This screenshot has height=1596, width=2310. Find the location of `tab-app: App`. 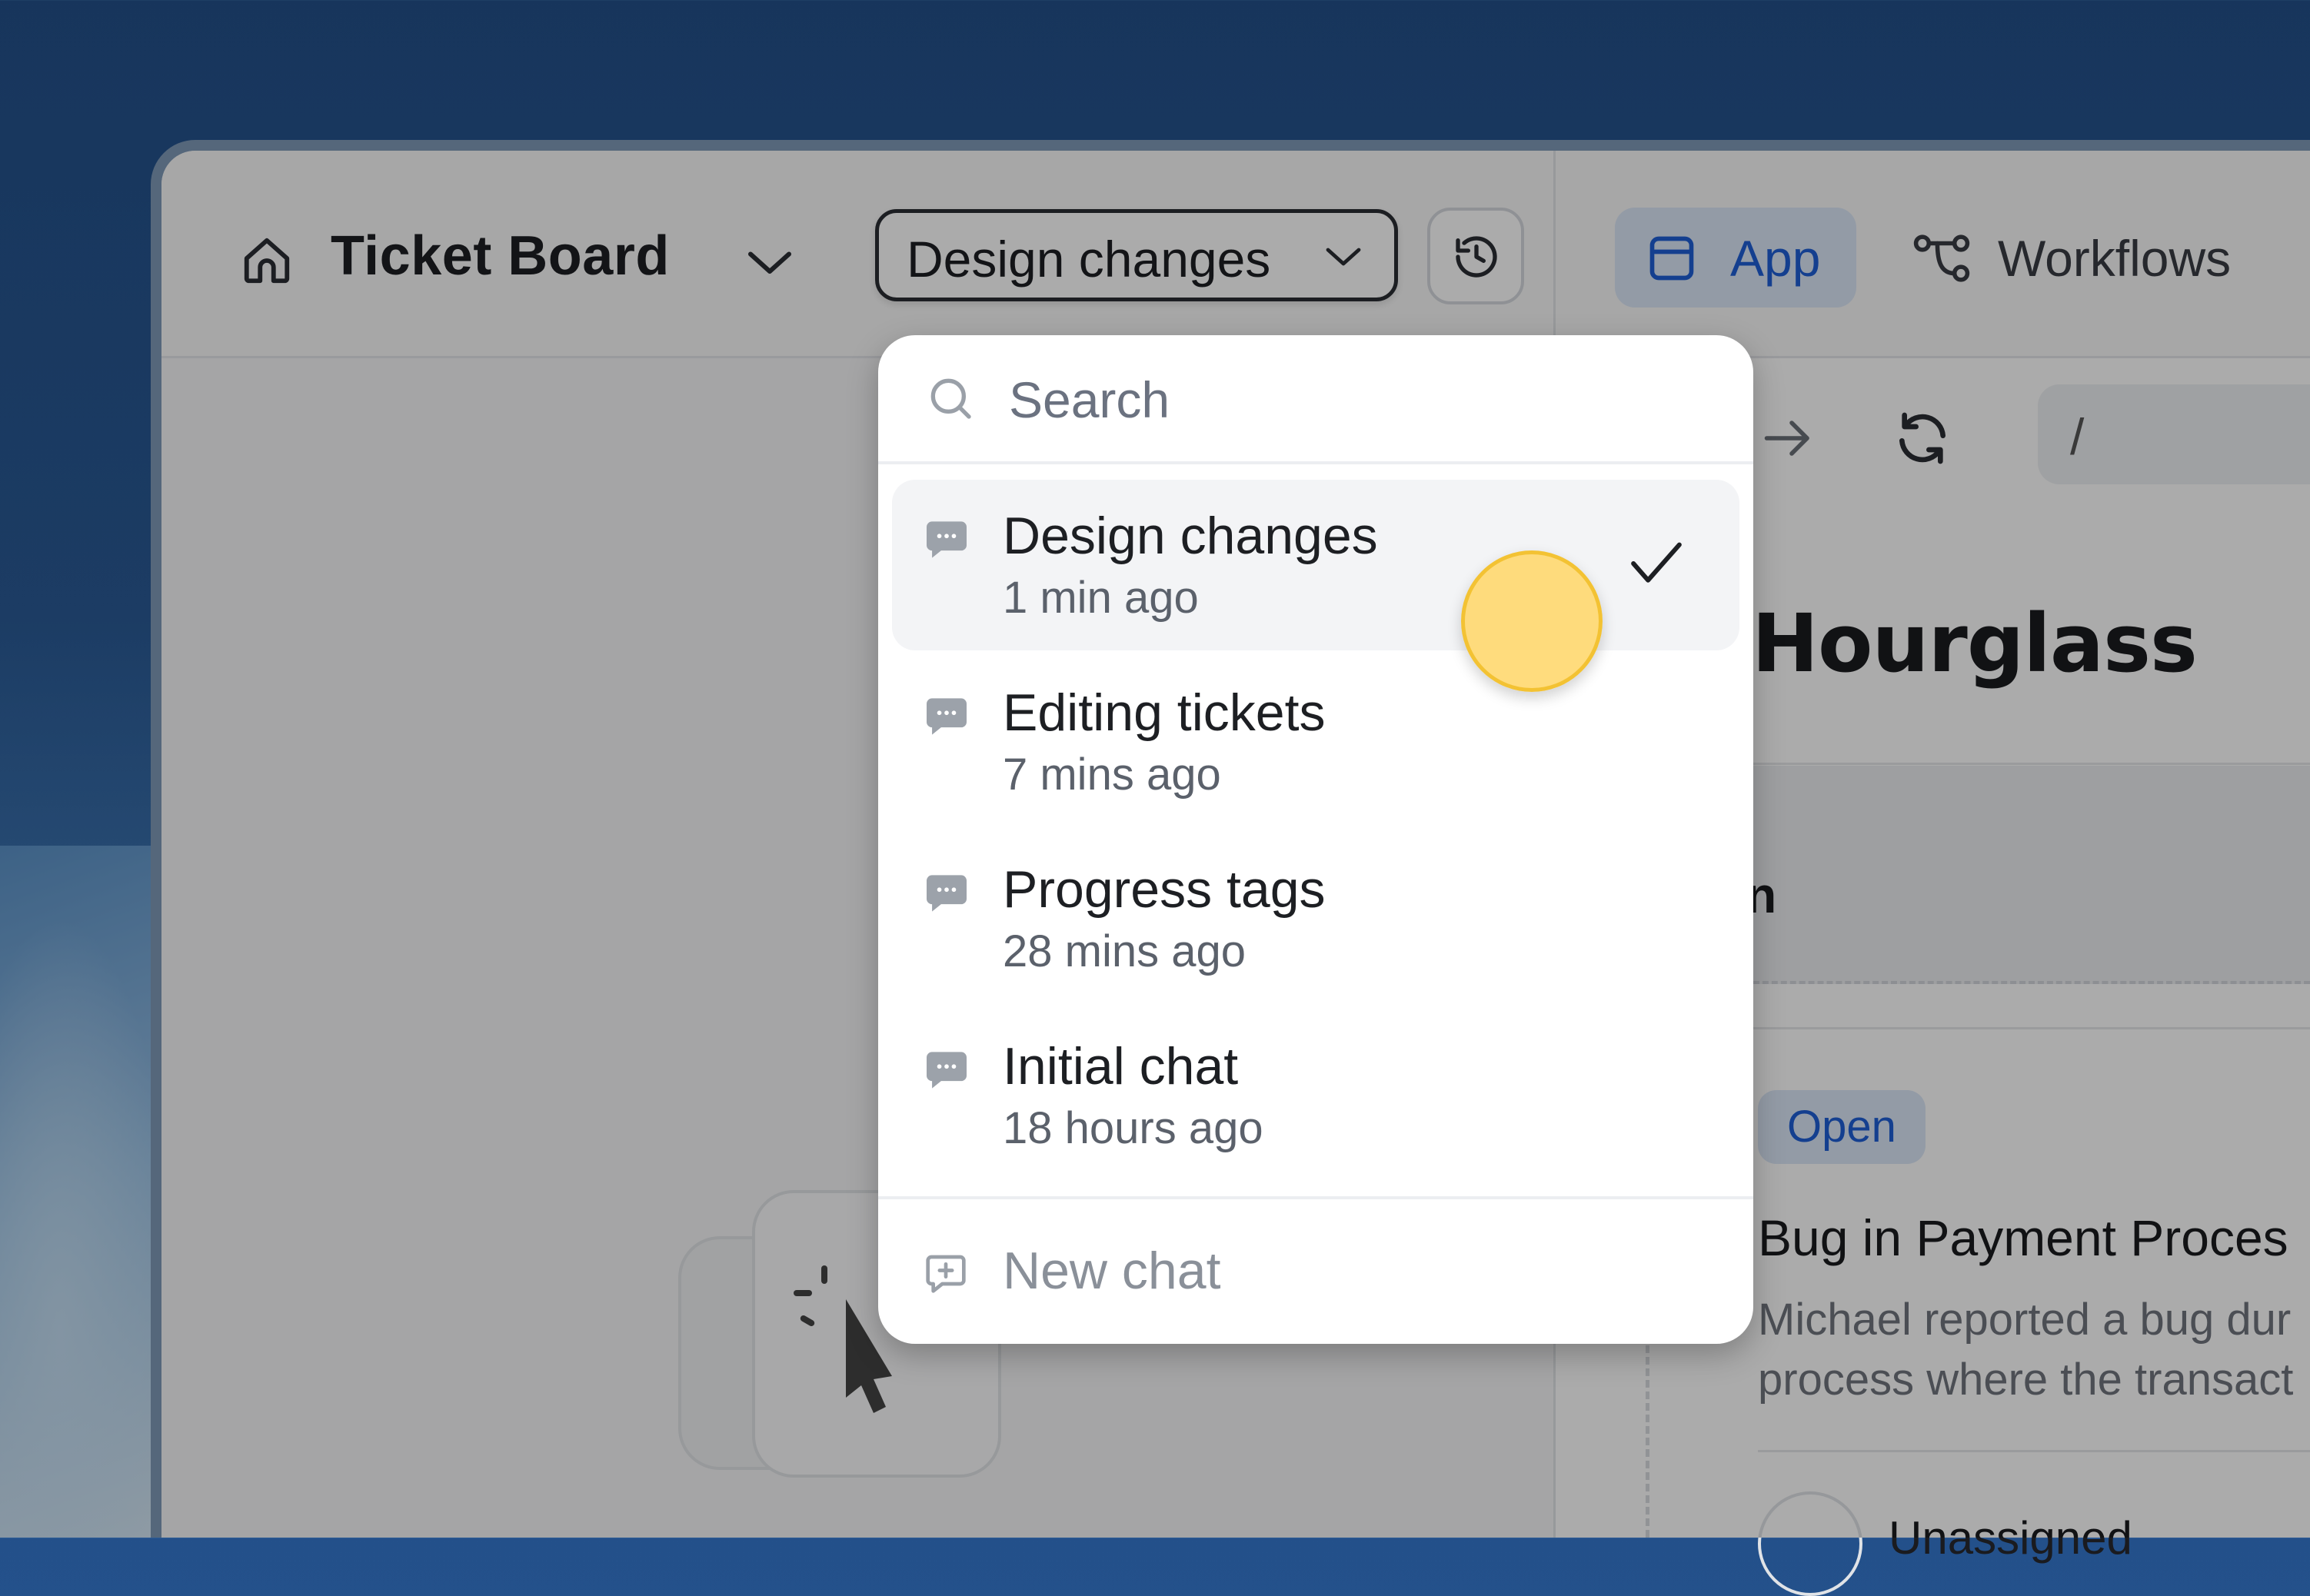

tab-app: App is located at coordinates (1735, 258).